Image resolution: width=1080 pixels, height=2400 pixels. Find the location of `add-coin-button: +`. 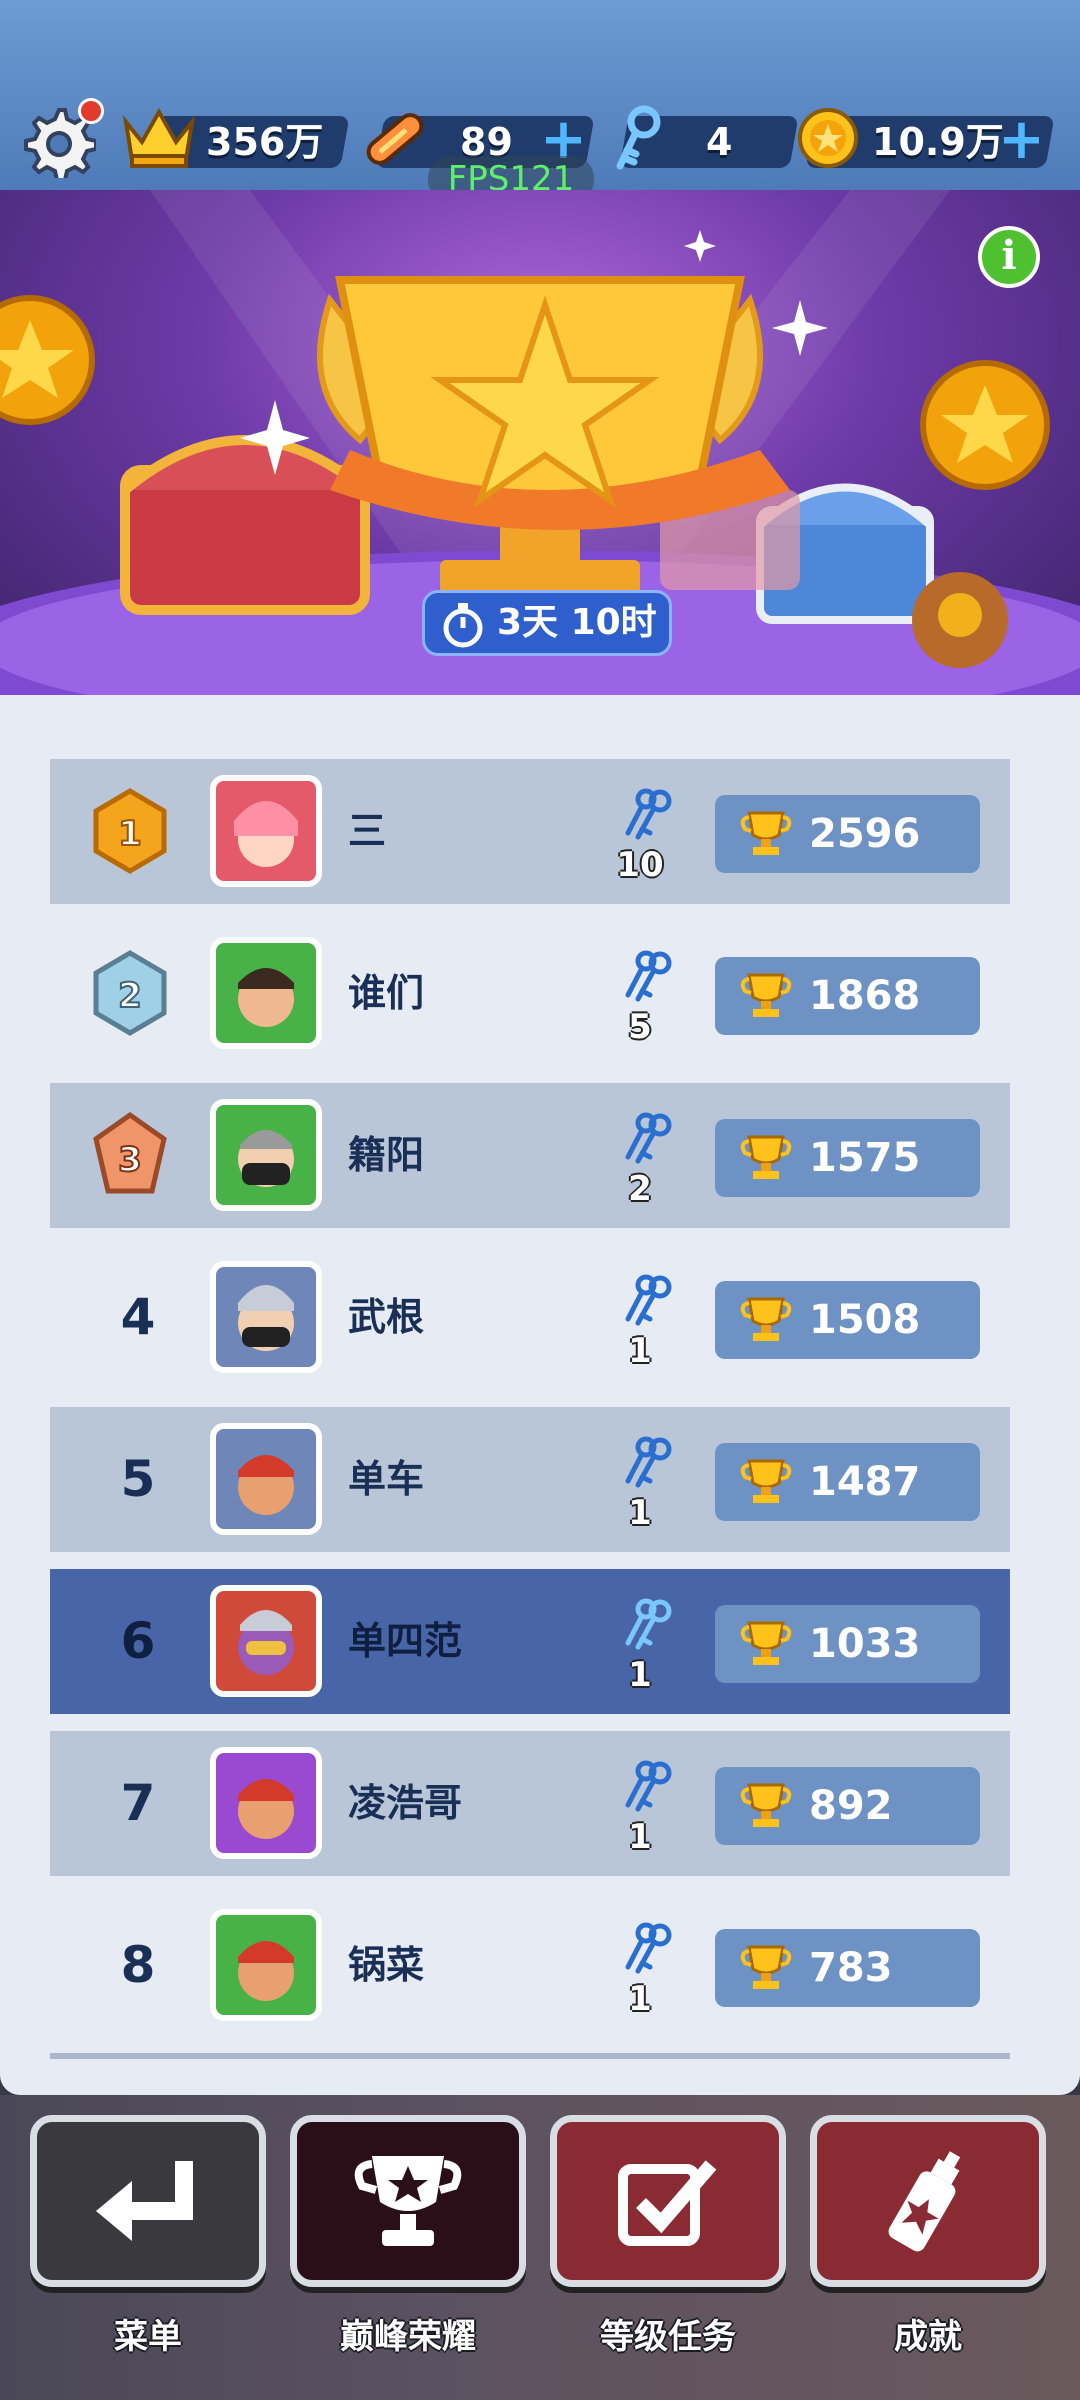

add-coin-button: + is located at coordinates (1021, 140).